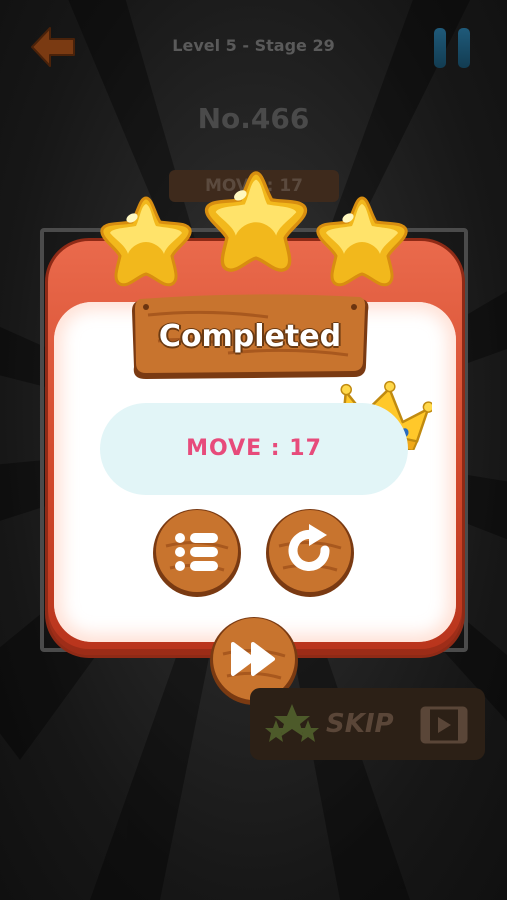 The width and height of the screenshot is (507, 900). Describe the element at coordinates (464, 48) in the screenshot. I see `pause-icon-bar` at that location.